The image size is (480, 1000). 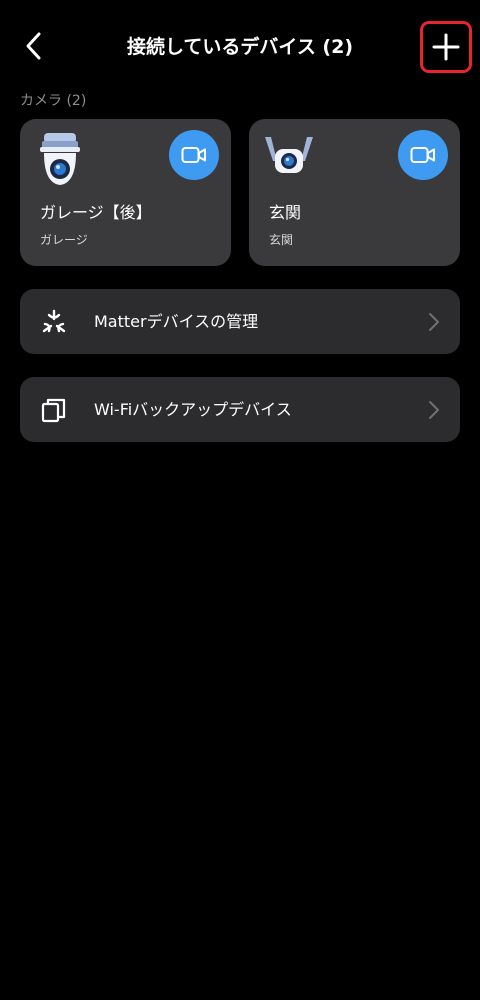 I want to click on header: 接続しているデバイス (2), so click(x=240, y=46).